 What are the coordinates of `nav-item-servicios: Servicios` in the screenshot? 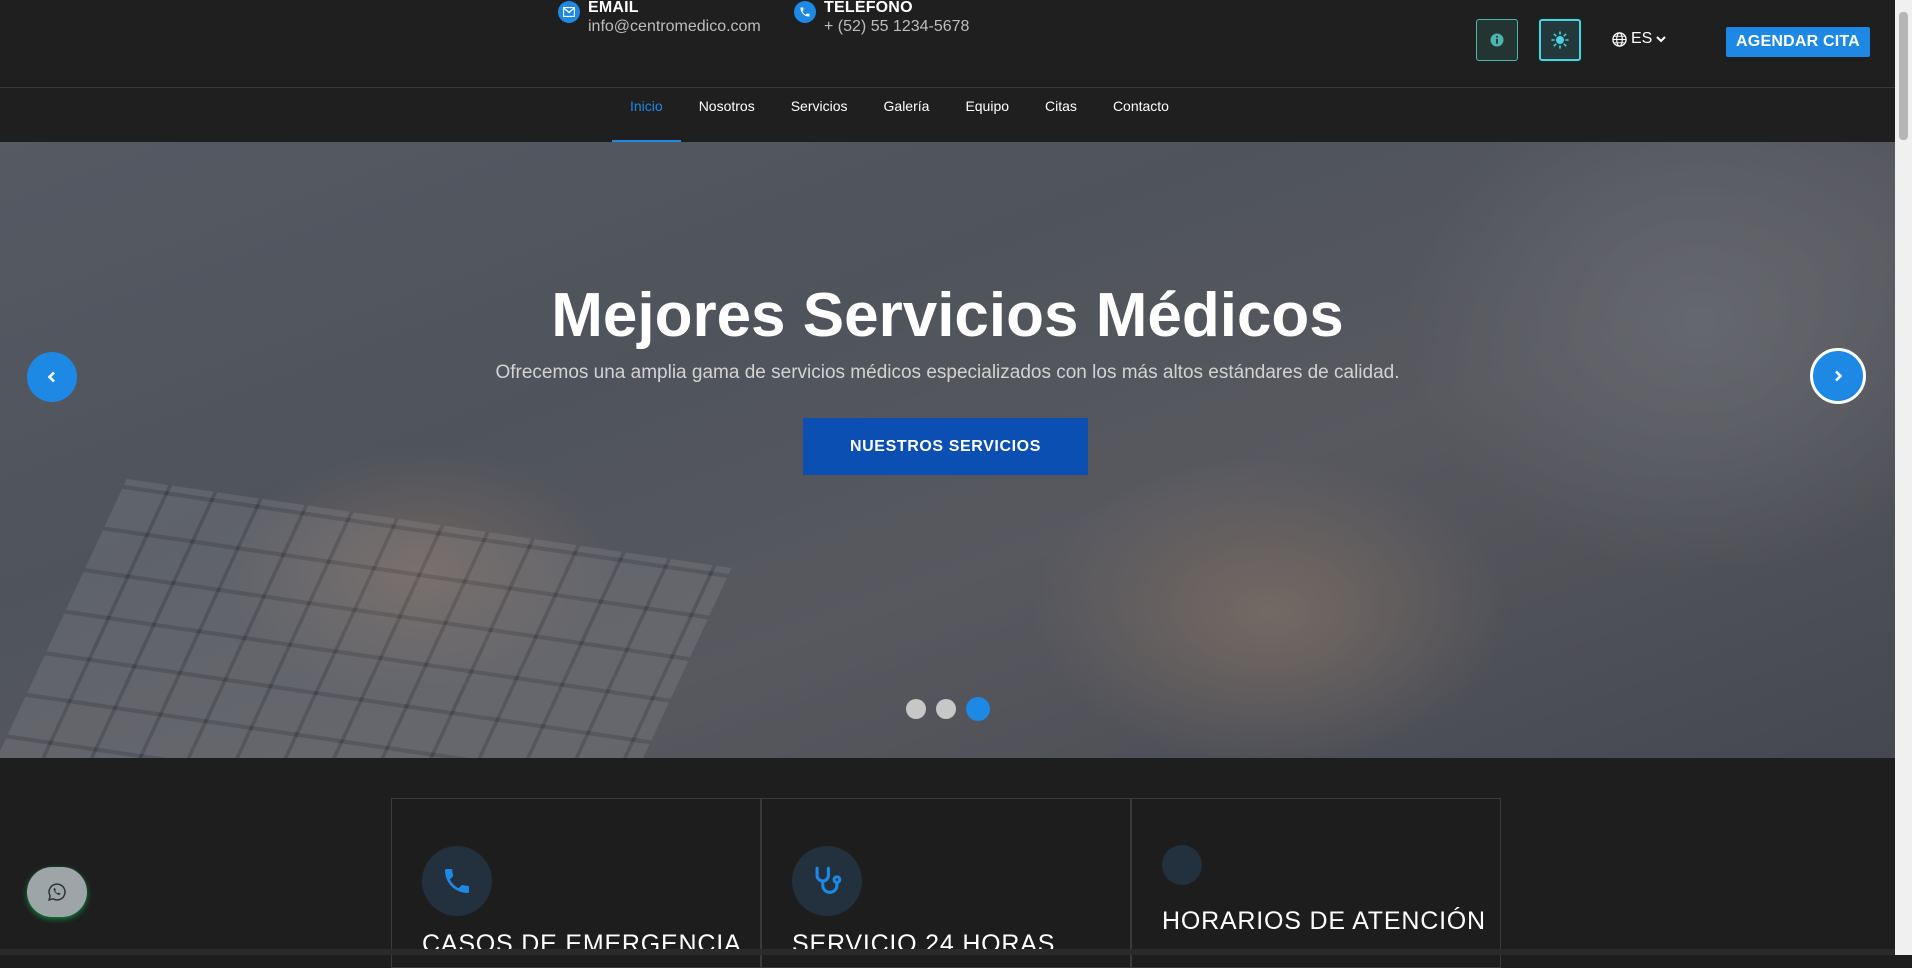 It's located at (819, 115).